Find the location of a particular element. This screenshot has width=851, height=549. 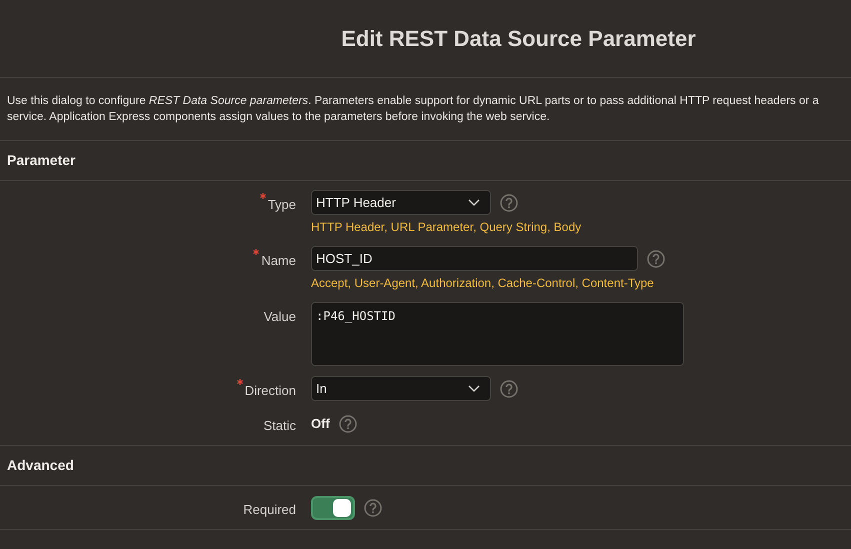

field-label: Type is located at coordinates (282, 205).